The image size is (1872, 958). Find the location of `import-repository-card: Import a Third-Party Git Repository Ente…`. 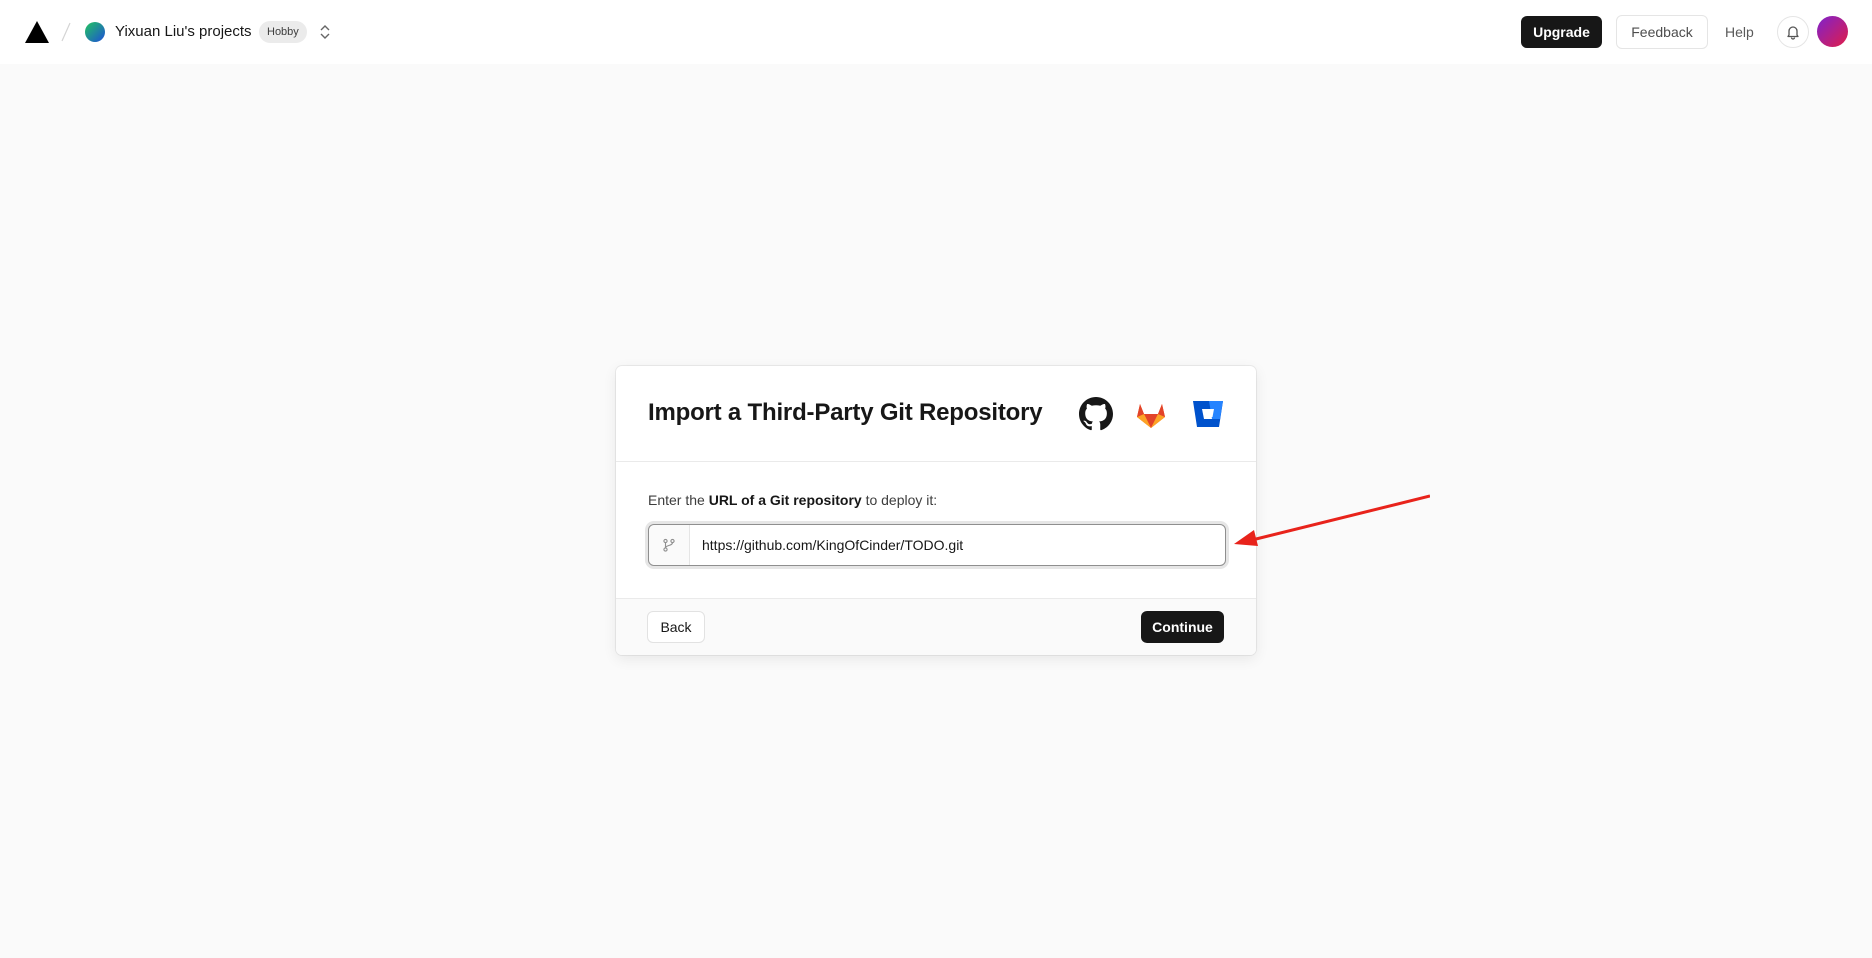

import-repository-card: Import a Third-Party Git Repository Ente… is located at coordinates (936, 510).